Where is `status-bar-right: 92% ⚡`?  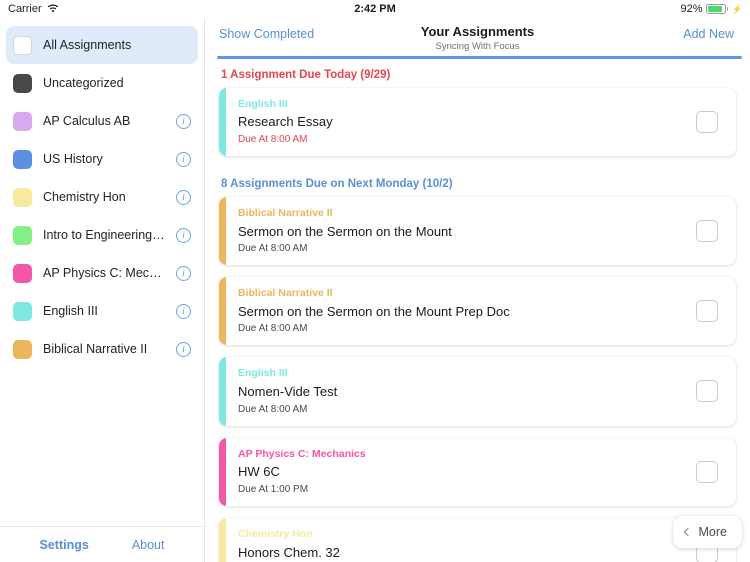
status-bar-right: 92% ⚡ is located at coordinates (712, 9).